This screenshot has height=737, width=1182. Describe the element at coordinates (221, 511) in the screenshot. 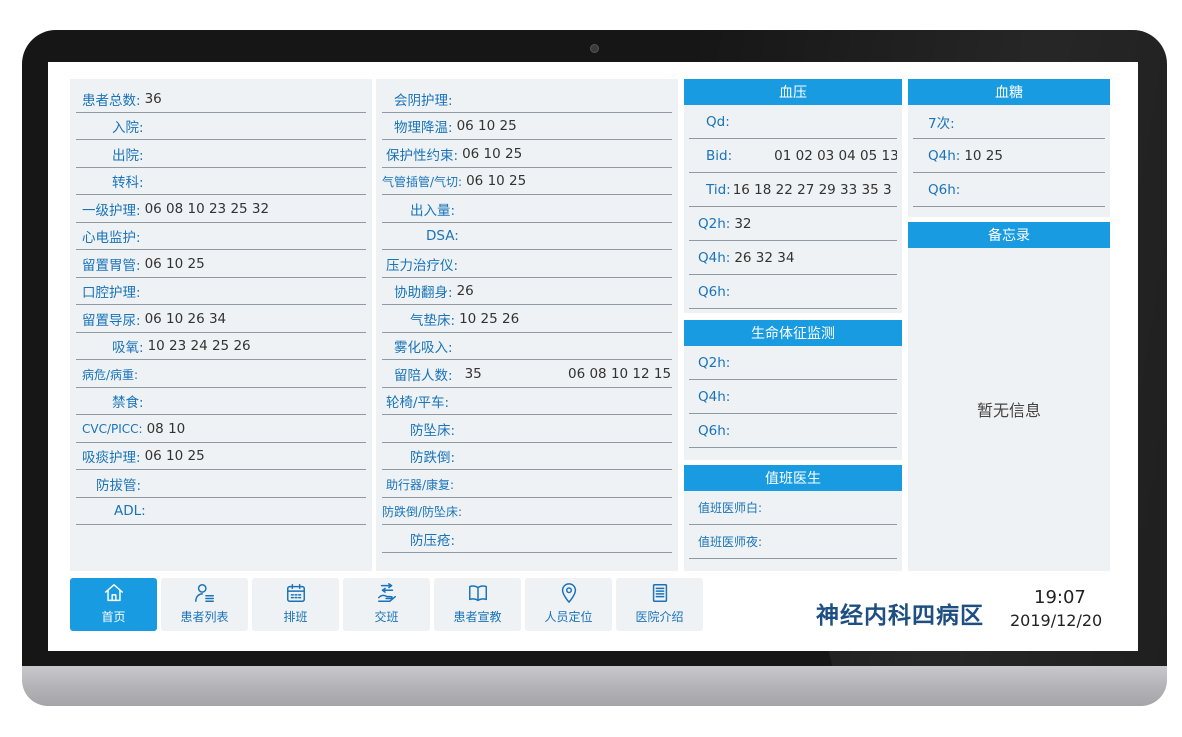

I see `list-item: ADL:` at that location.